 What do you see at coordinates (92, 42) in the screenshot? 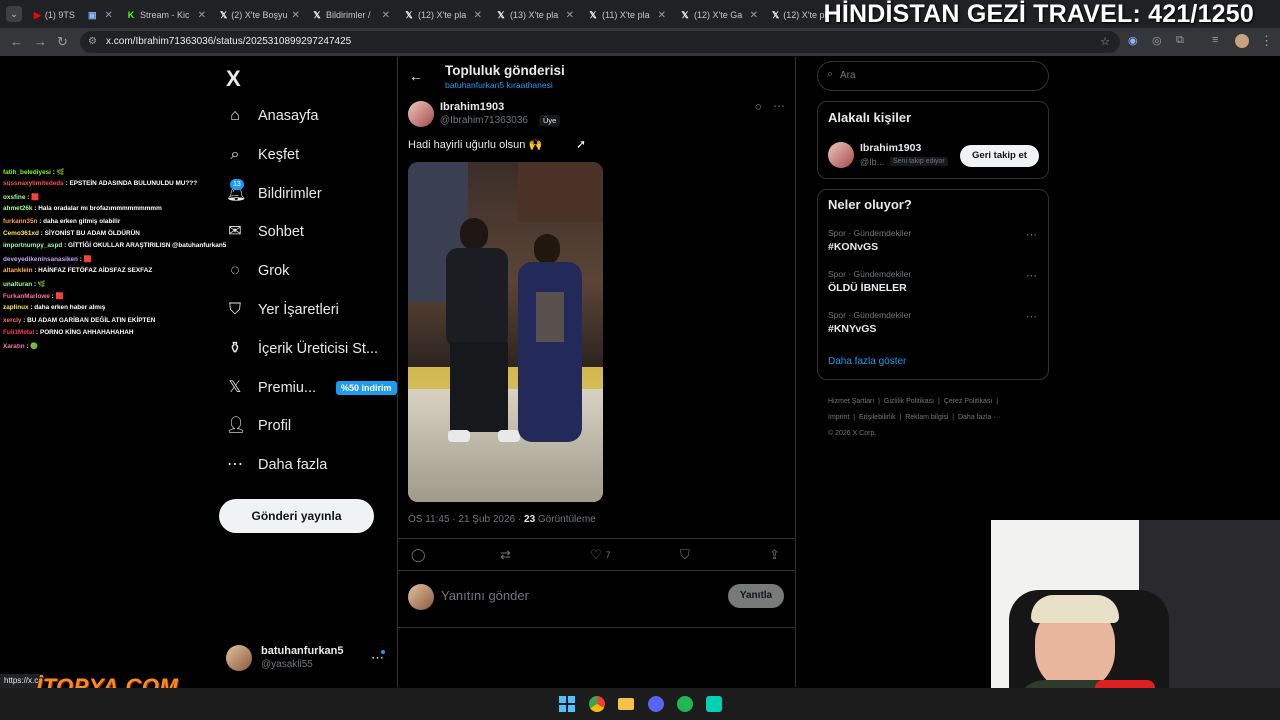
I see `site-info-icon: ⚙` at bounding box center [92, 42].